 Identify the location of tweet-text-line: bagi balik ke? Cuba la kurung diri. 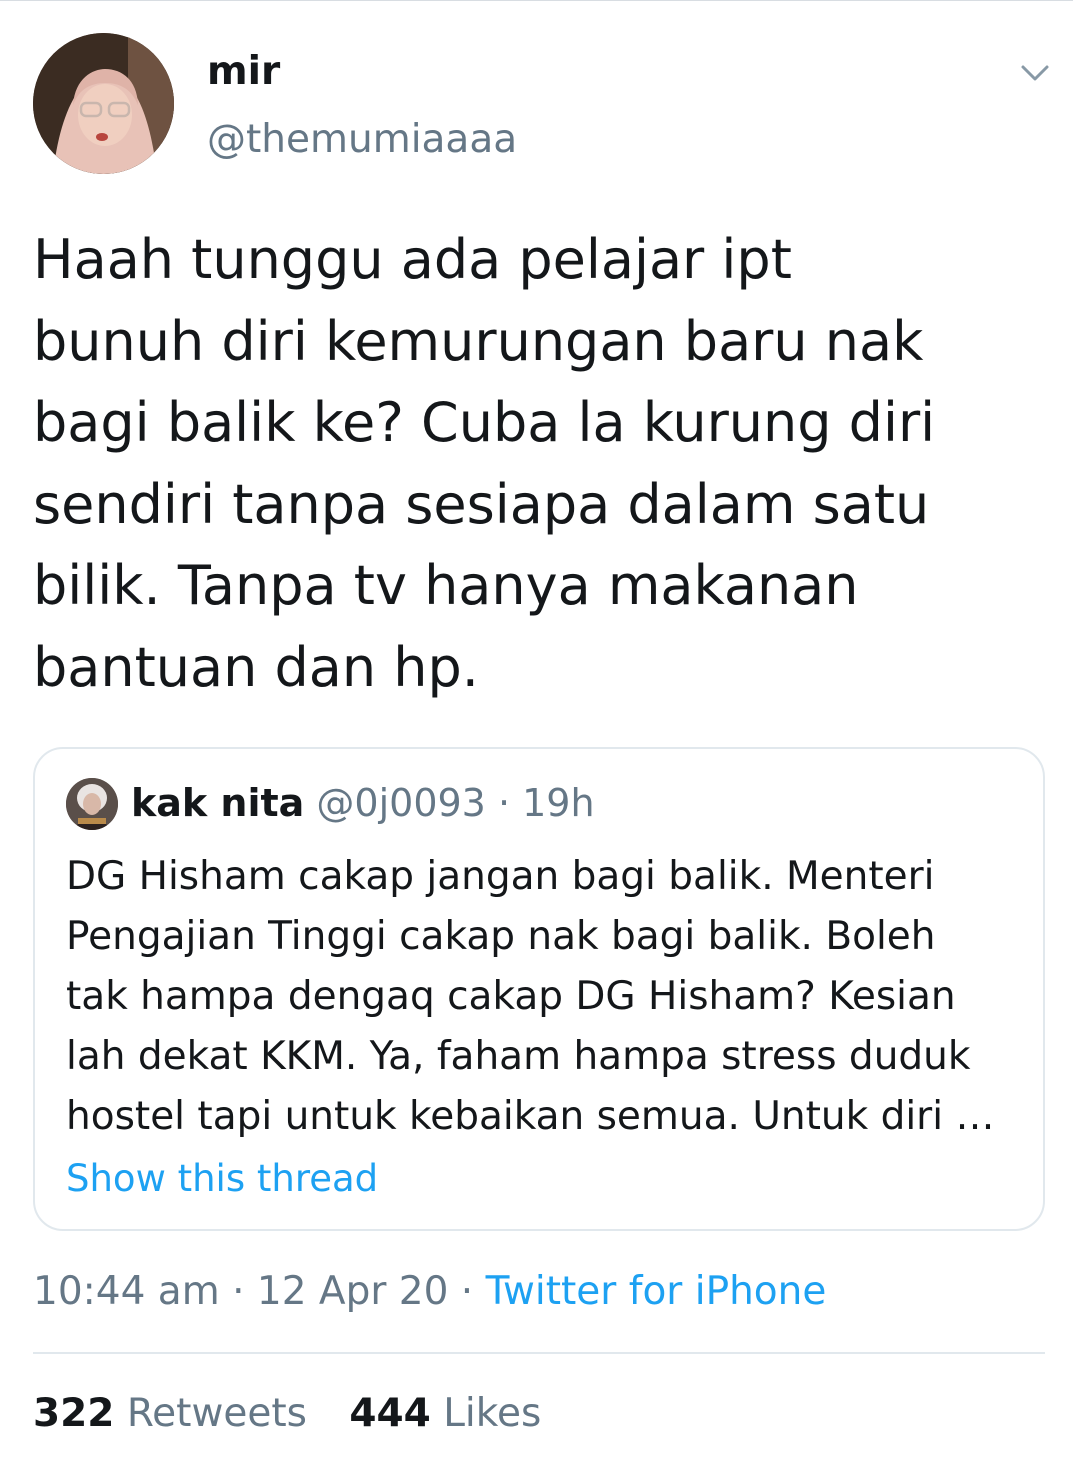
(484, 422).